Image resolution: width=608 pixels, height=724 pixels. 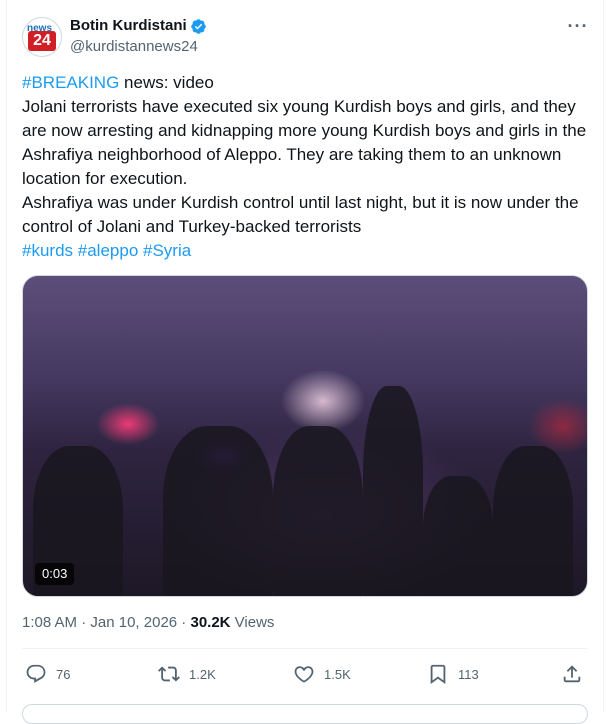 I want to click on like-button: 1.5K, so click(x=322, y=674).